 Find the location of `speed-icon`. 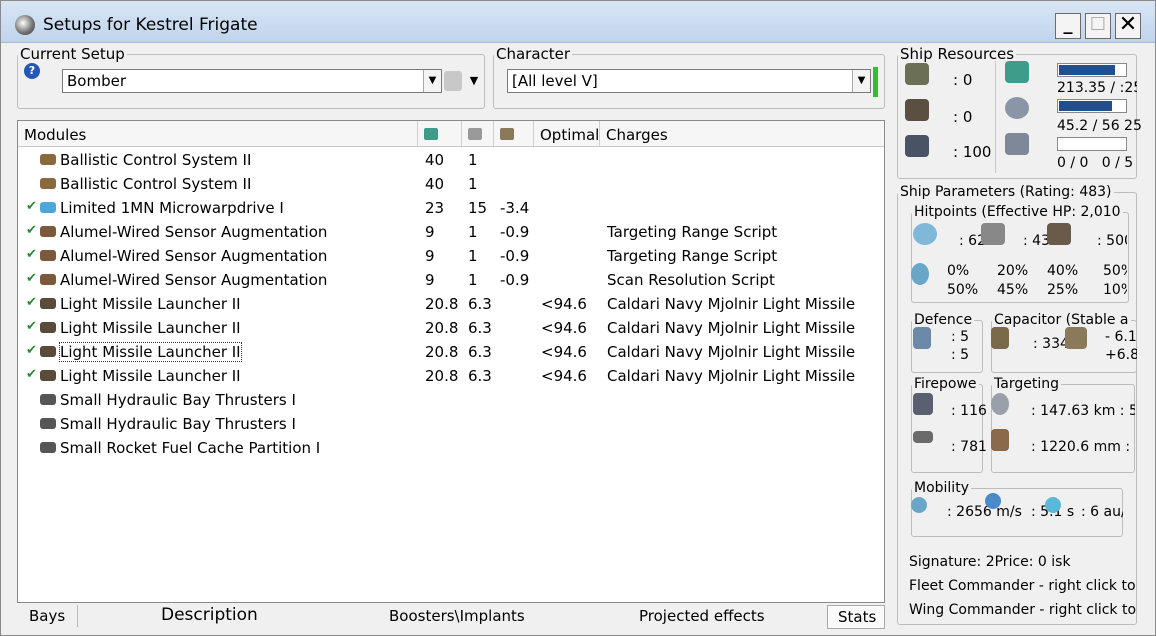

speed-icon is located at coordinates (919, 505).